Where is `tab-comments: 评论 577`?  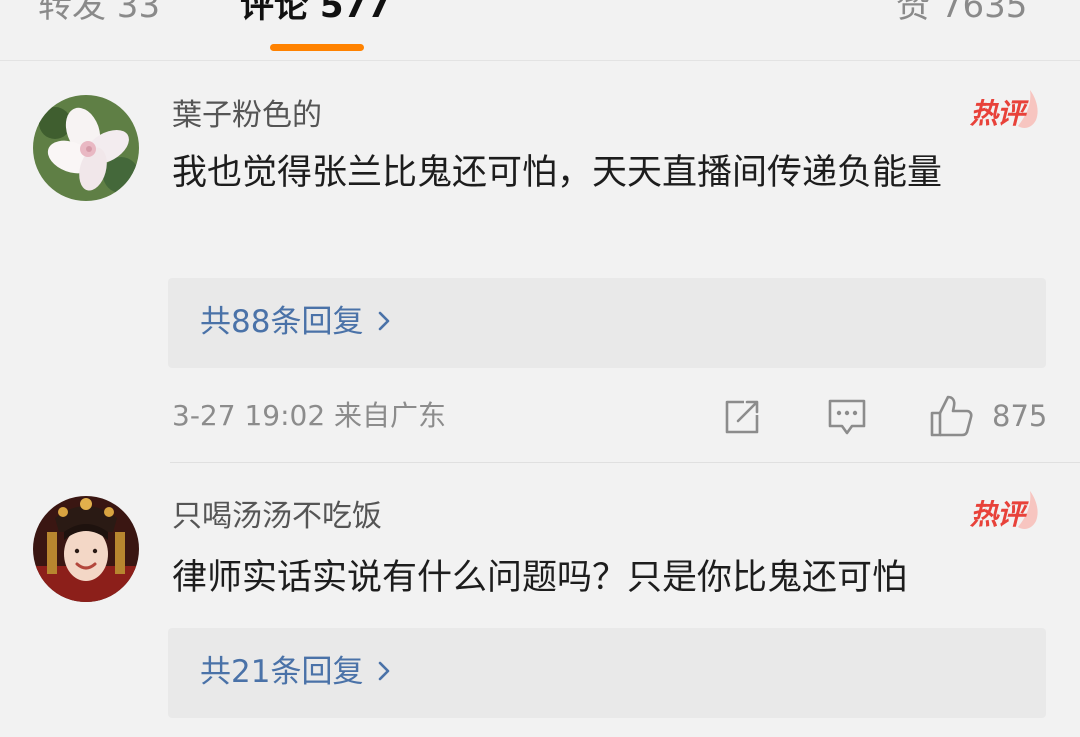 tab-comments: 评论 577 is located at coordinates (315, 13).